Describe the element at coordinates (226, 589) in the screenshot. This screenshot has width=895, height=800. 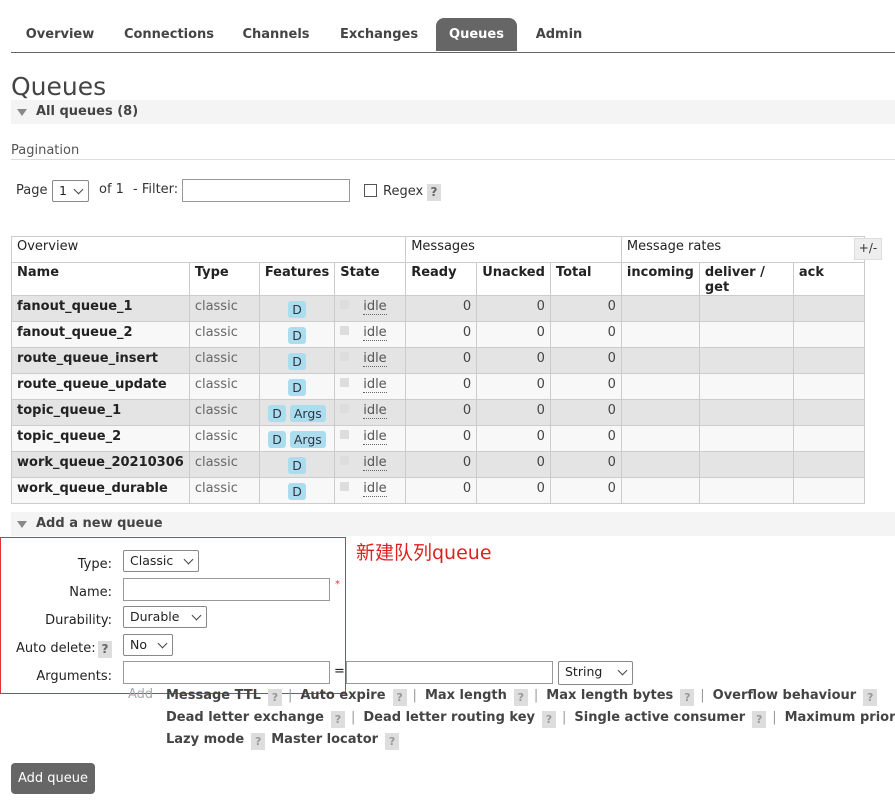
I see `queue-name-input` at that location.